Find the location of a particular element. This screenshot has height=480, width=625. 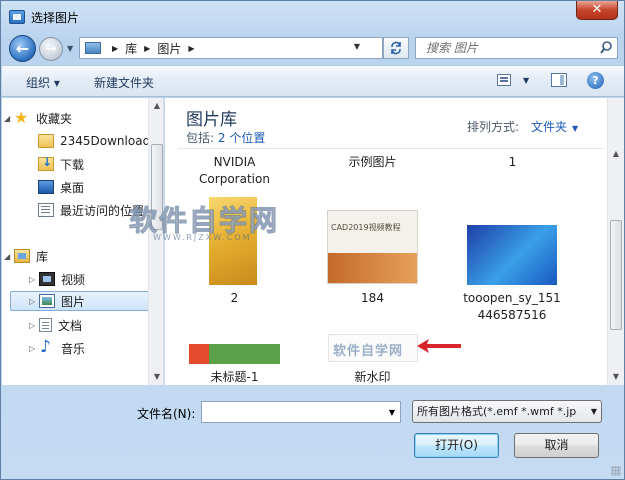

sidebar-item-desktop: 桌面 is located at coordinates (61, 187).